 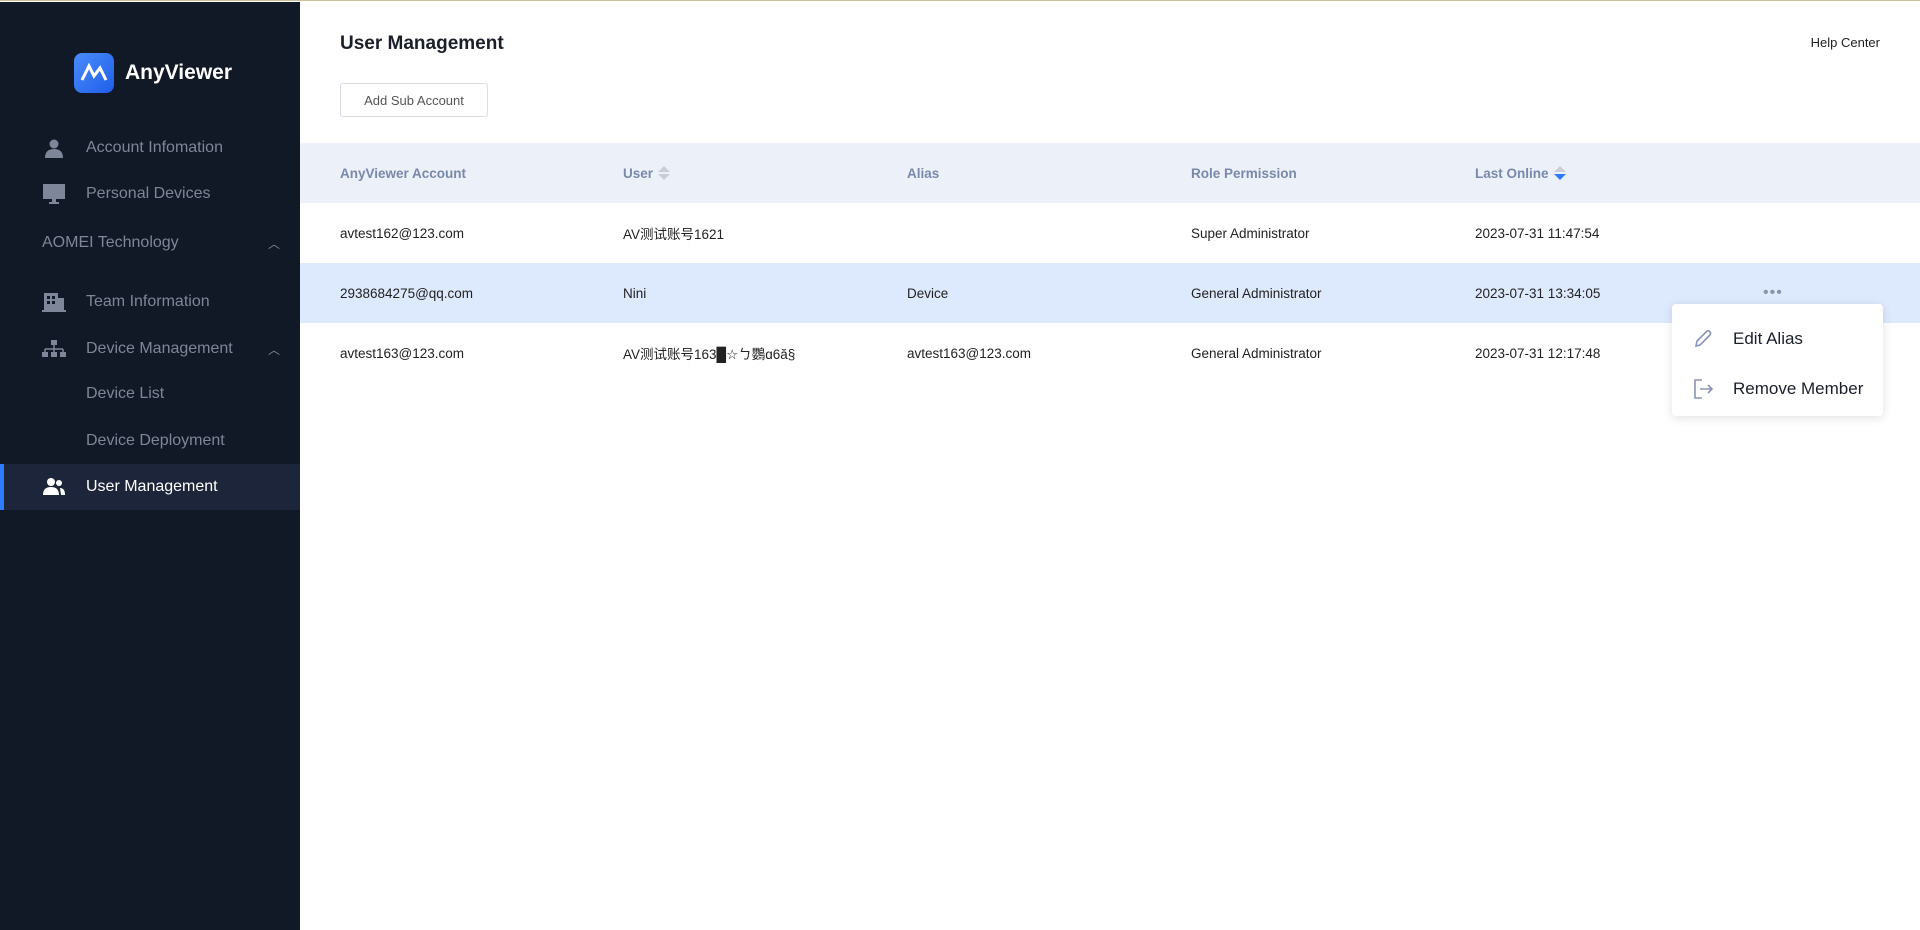 I want to click on column-label: Last Online, so click(x=1512, y=173).